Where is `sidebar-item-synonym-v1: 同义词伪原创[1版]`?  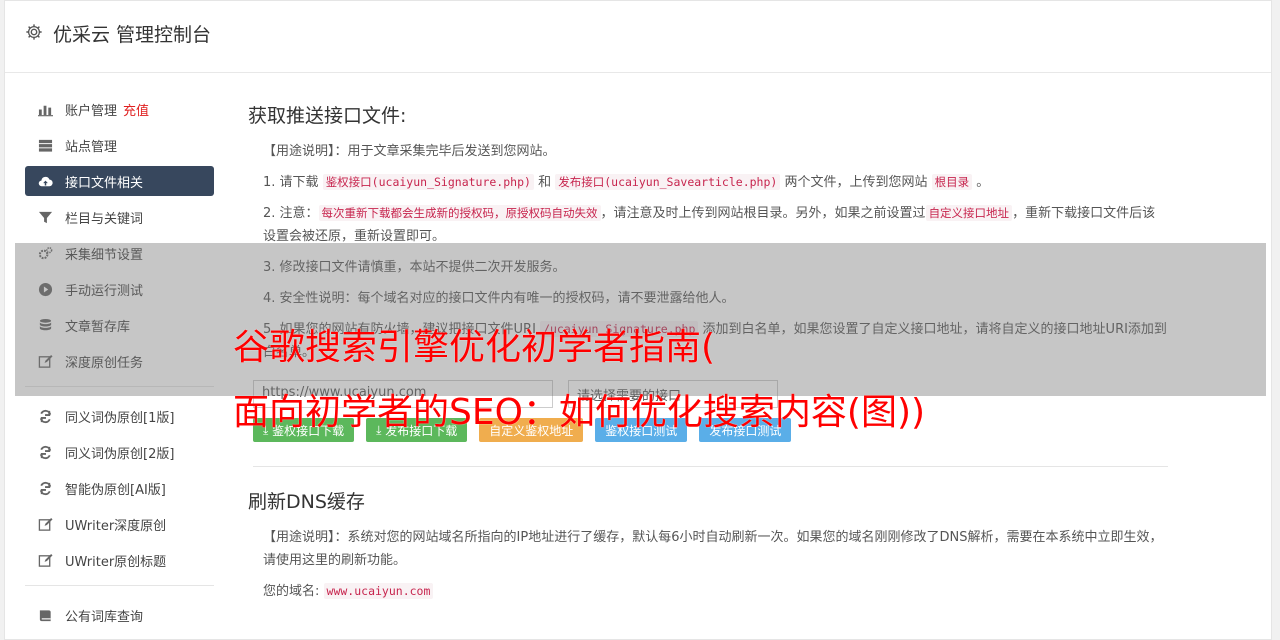
sidebar-item-synonym-v1: 同义词伪原创[1版] is located at coordinates (119, 416).